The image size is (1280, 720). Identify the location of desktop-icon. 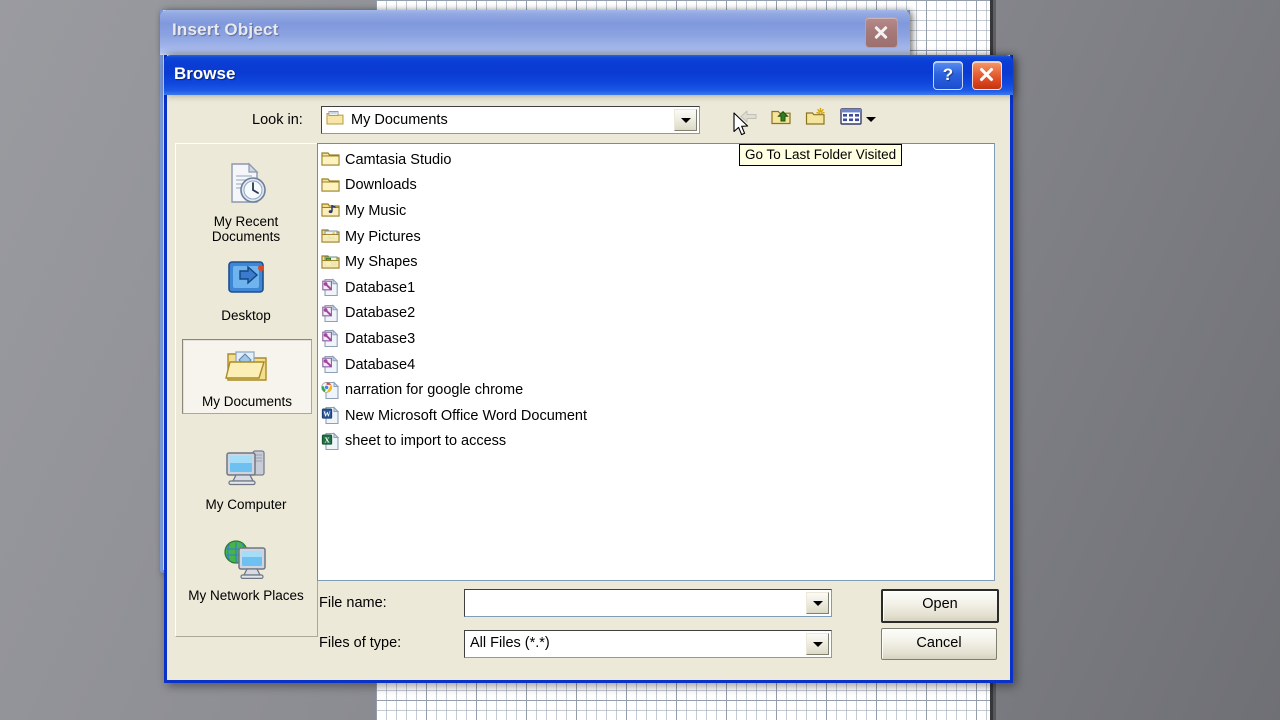
(246, 282).